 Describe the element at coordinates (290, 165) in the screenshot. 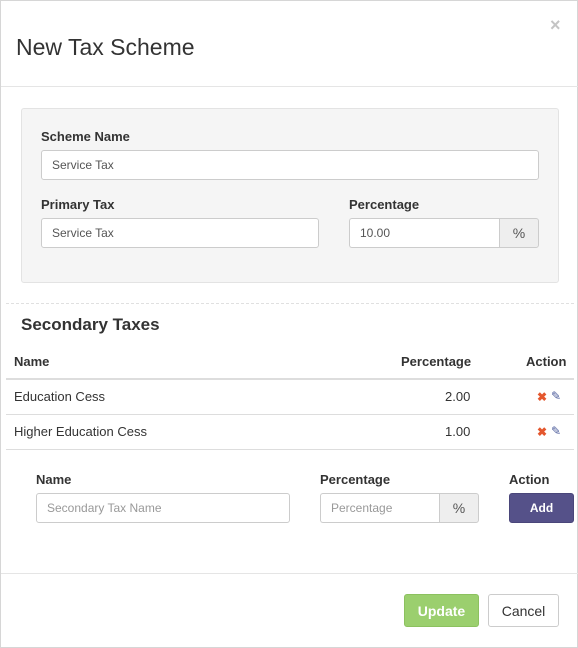

I see `scheme-name-input` at that location.